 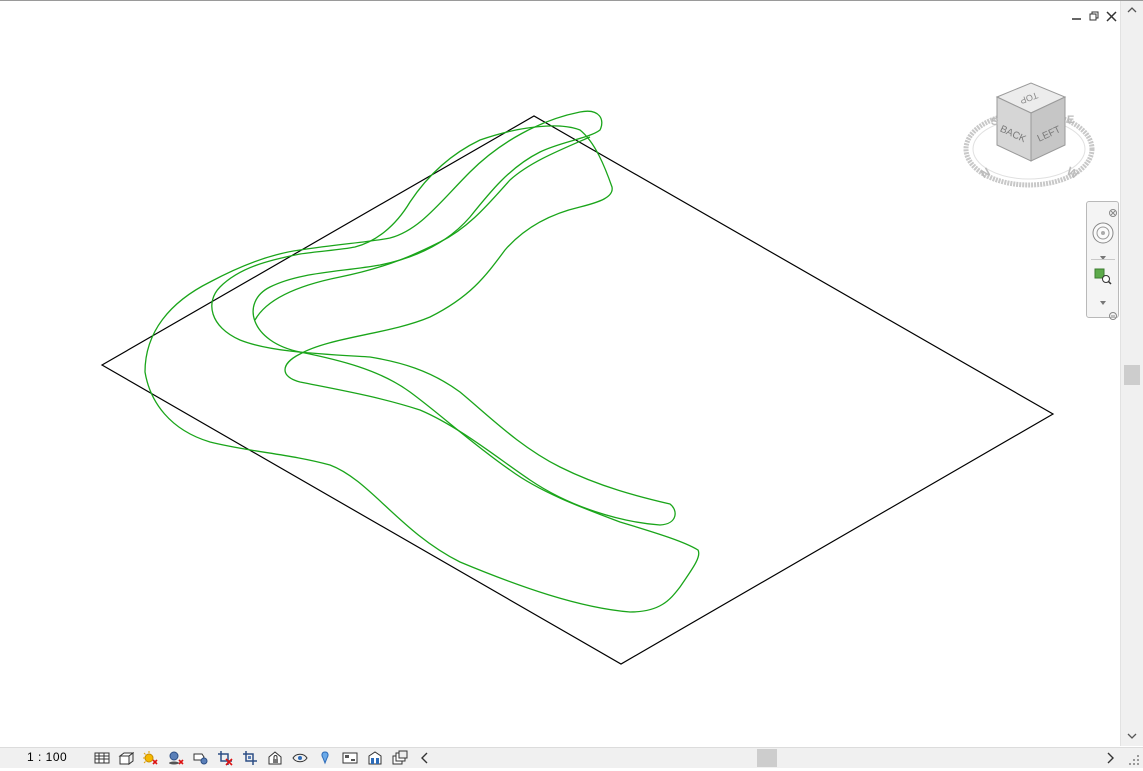 I want to click on detail-level-icon, so click(x=102, y=758).